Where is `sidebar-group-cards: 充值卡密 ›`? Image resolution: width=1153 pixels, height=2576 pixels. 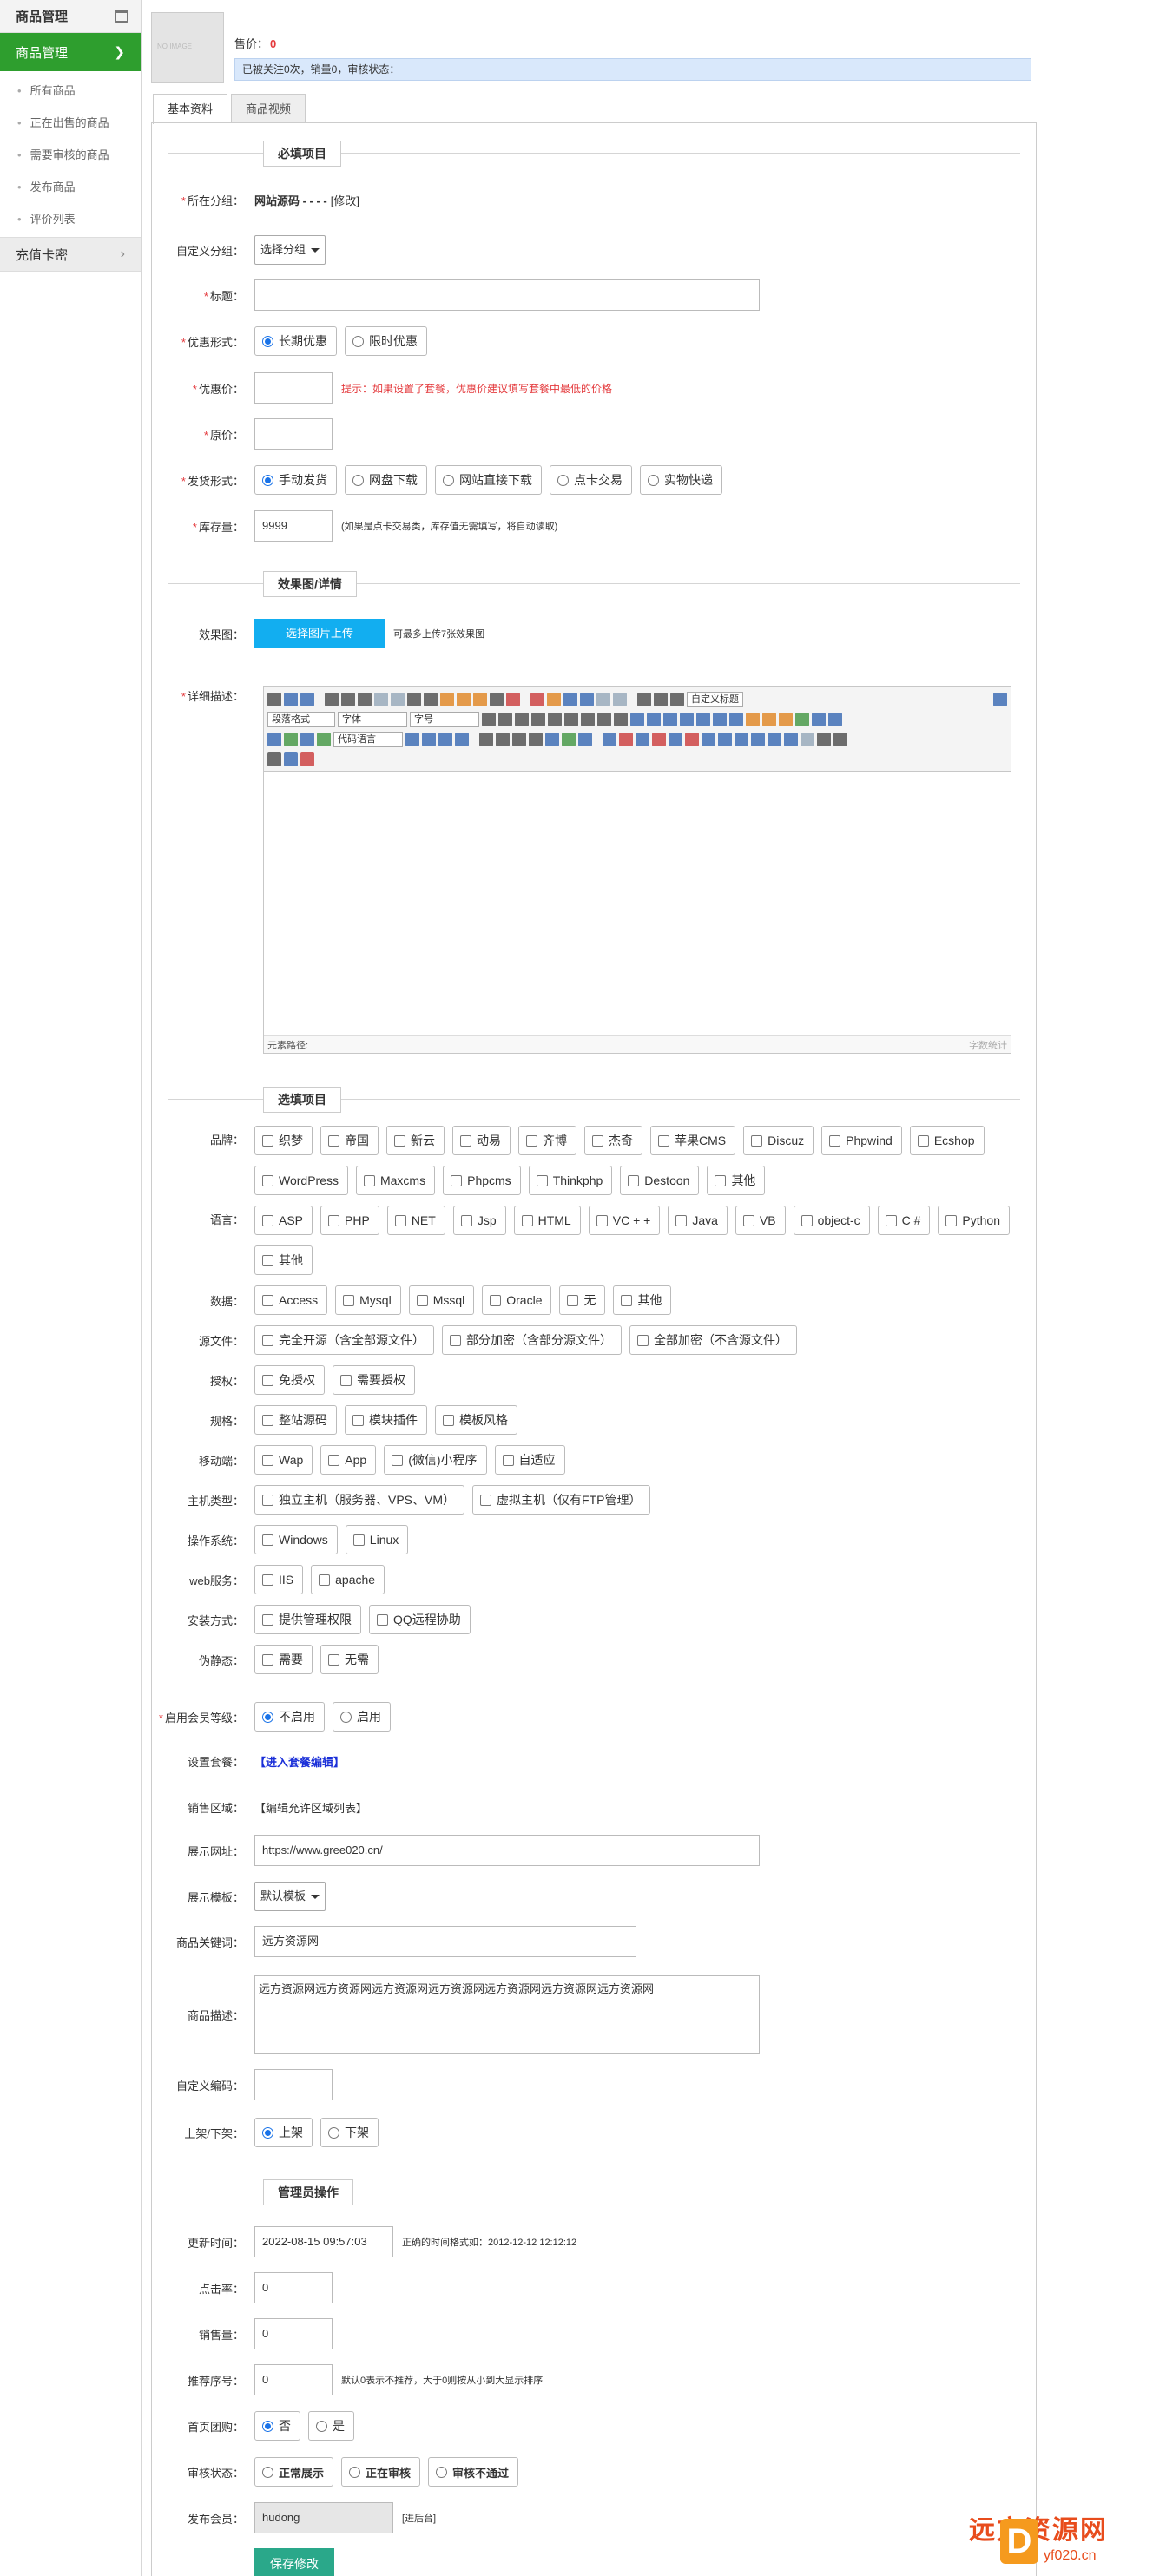 sidebar-group-cards: 充值卡密 › is located at coordinates (70, 255).